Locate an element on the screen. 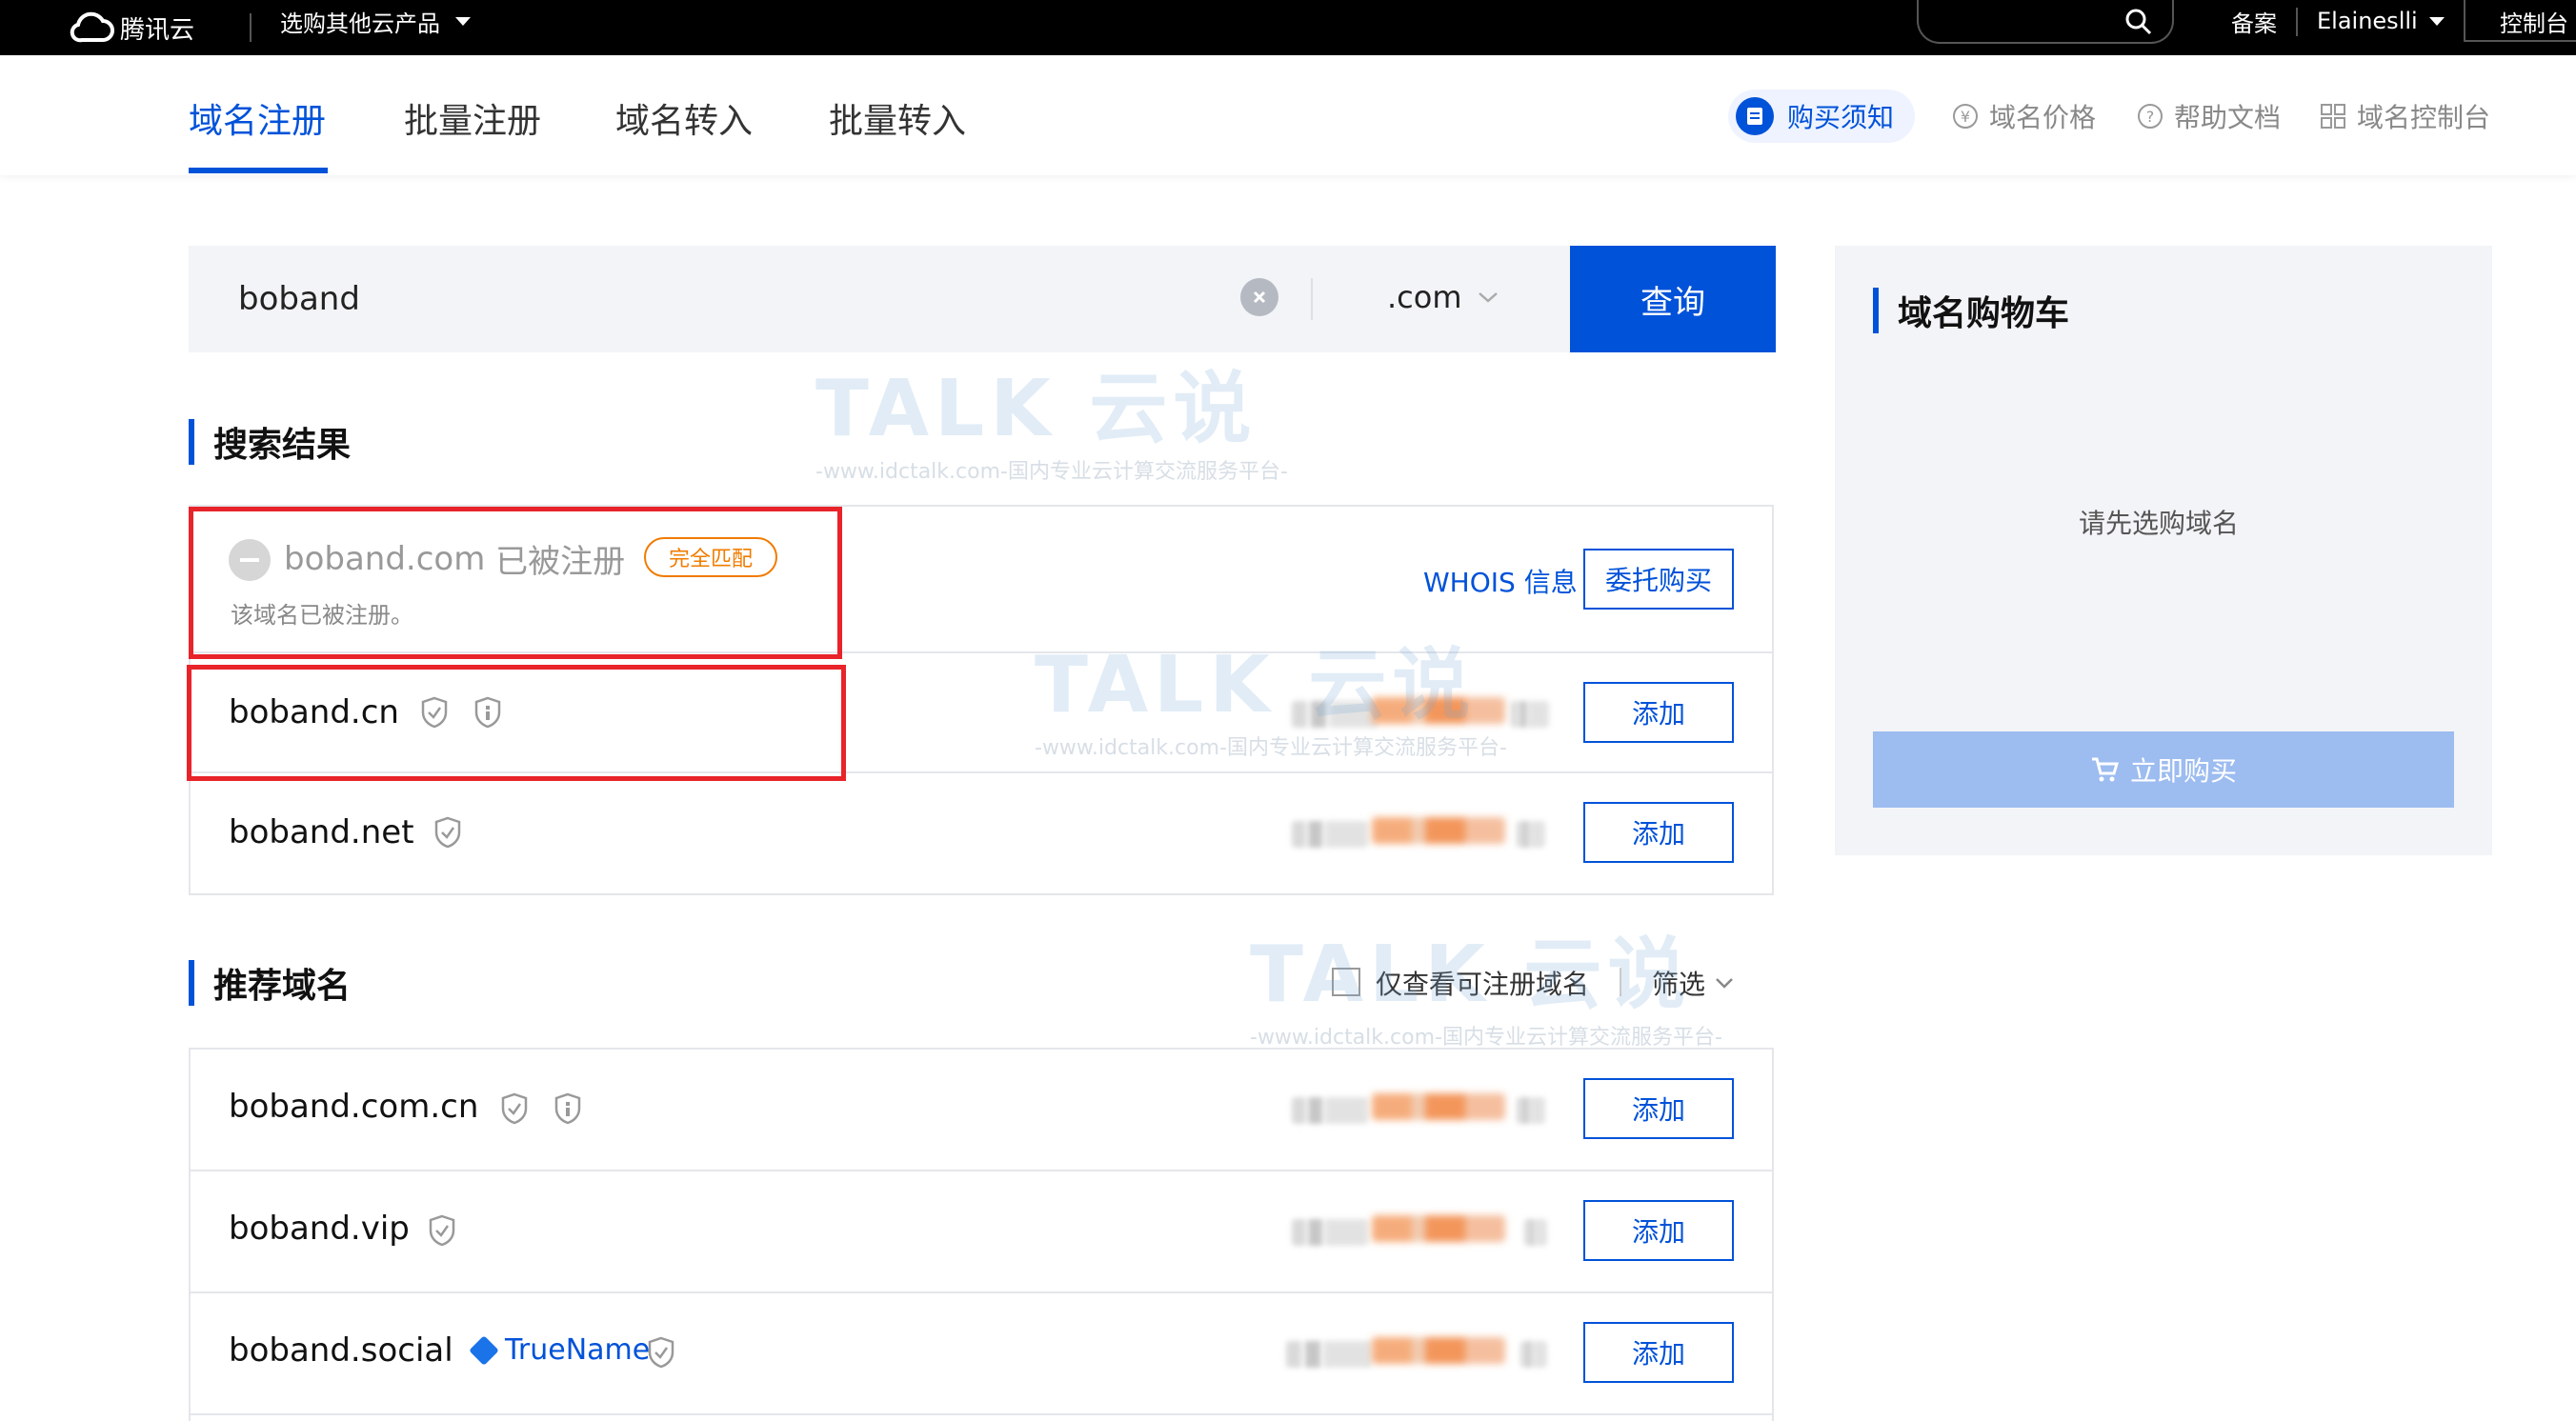 The width and height of the screenshot is (2576, 1421). notice-icon is located at coordinates (1755, 116).